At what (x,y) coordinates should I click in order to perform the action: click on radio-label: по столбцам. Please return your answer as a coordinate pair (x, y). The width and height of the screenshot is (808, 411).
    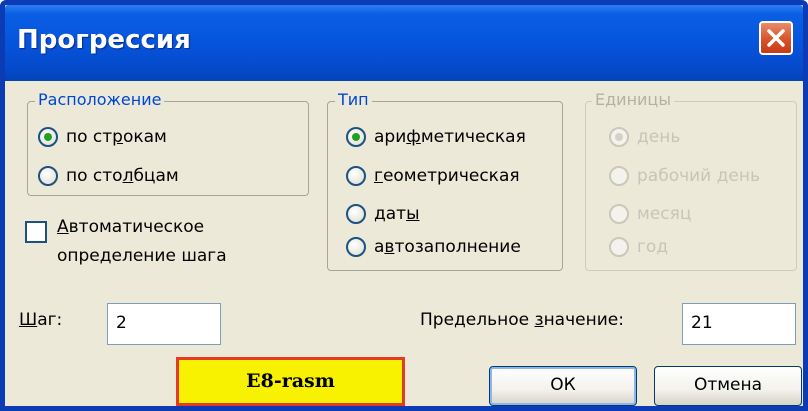
    Looking at the image, I should click on (122, 176).